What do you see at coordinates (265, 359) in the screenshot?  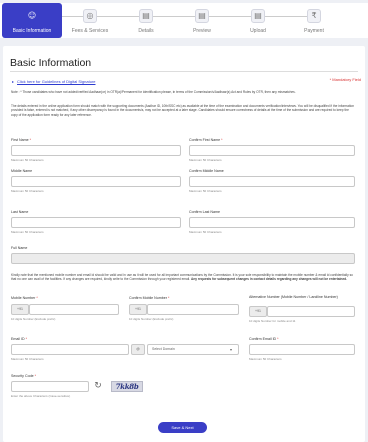 I see `confirm-email-hint: Maximum 50 Characters` at bounding box center [265, 359].